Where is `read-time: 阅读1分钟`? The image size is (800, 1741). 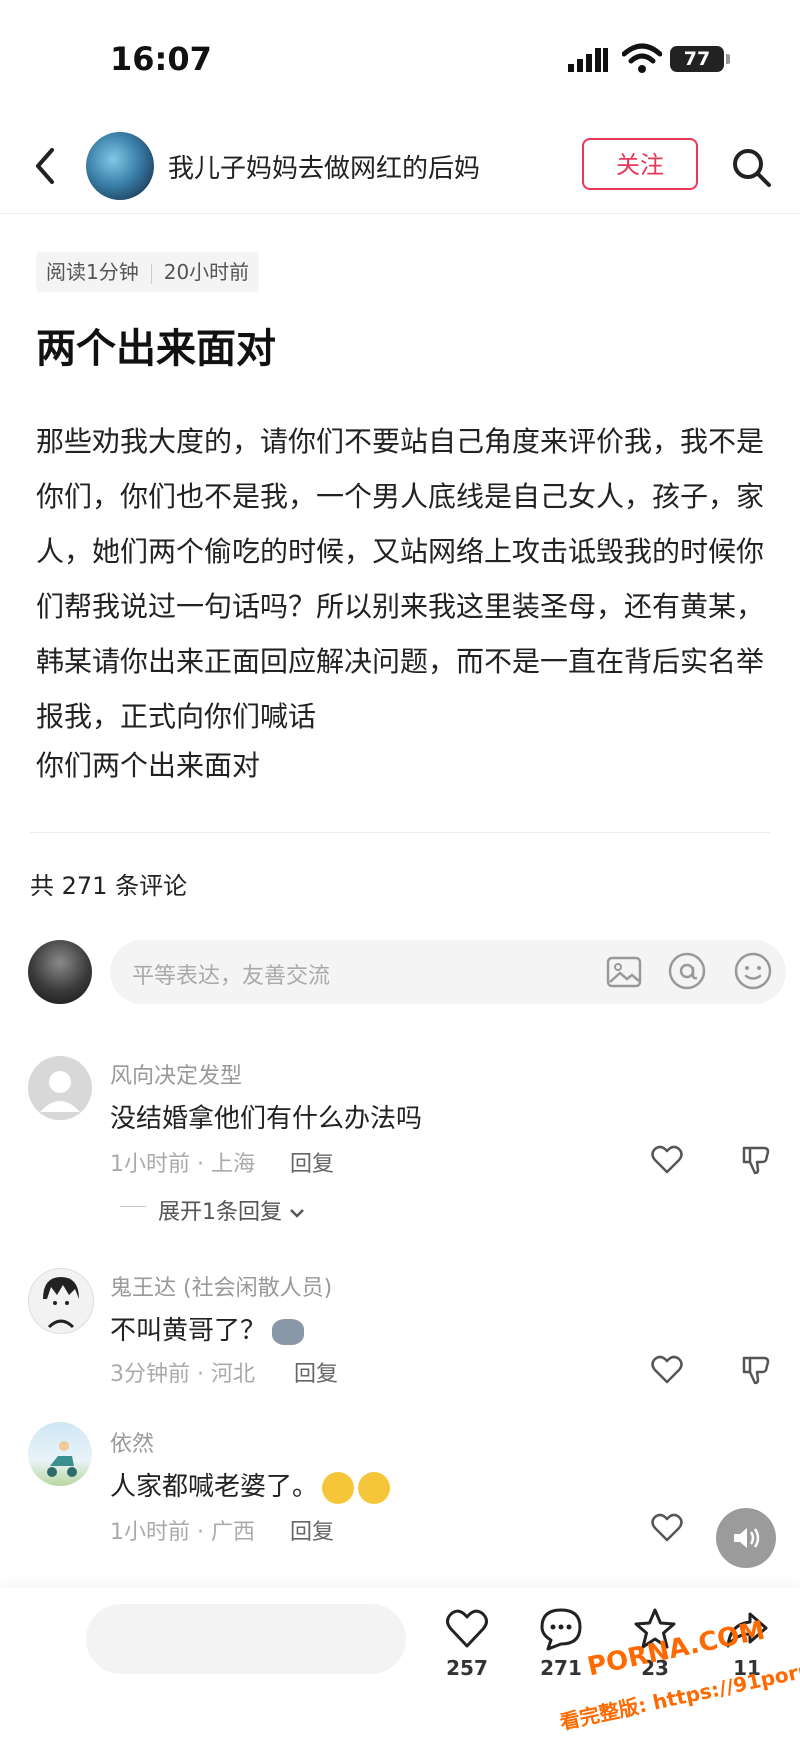 read-time: 阅读1分钟 is located at coordinates (92, 272).